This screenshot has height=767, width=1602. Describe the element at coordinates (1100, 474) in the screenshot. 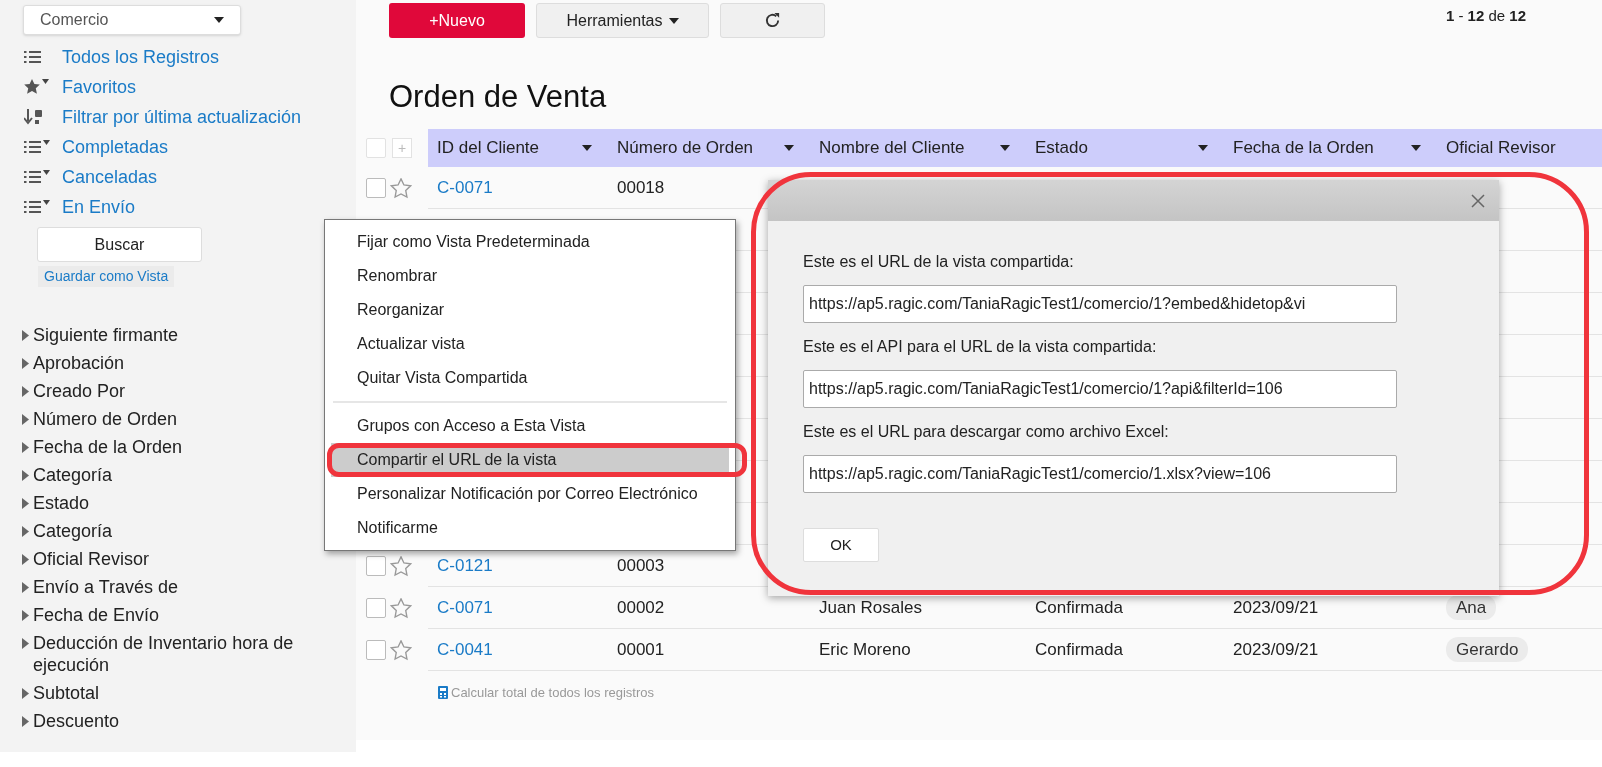

I see `url-field: https://ap5.ragic.com/TaniaRagicTest1/comercio/1.xlsx?view=106` at that location.